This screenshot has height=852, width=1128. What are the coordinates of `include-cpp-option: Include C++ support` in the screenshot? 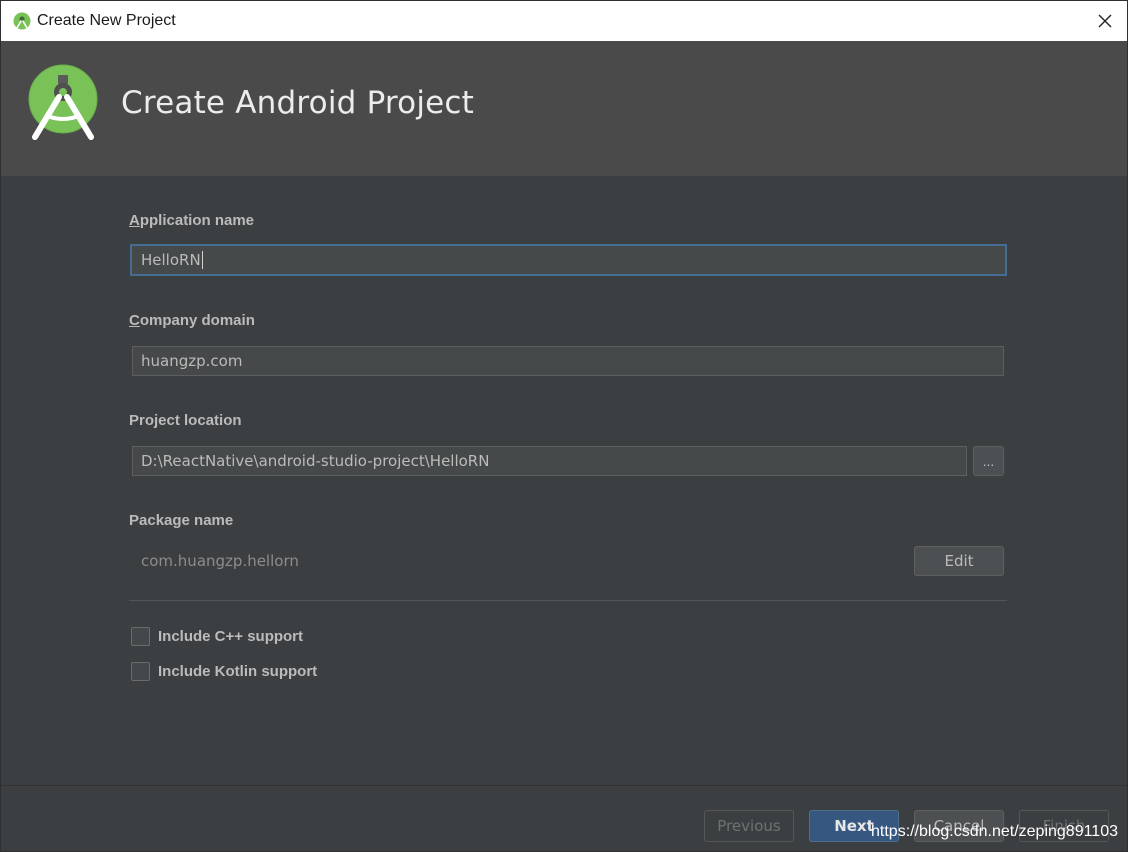 It's located at (217, 636).